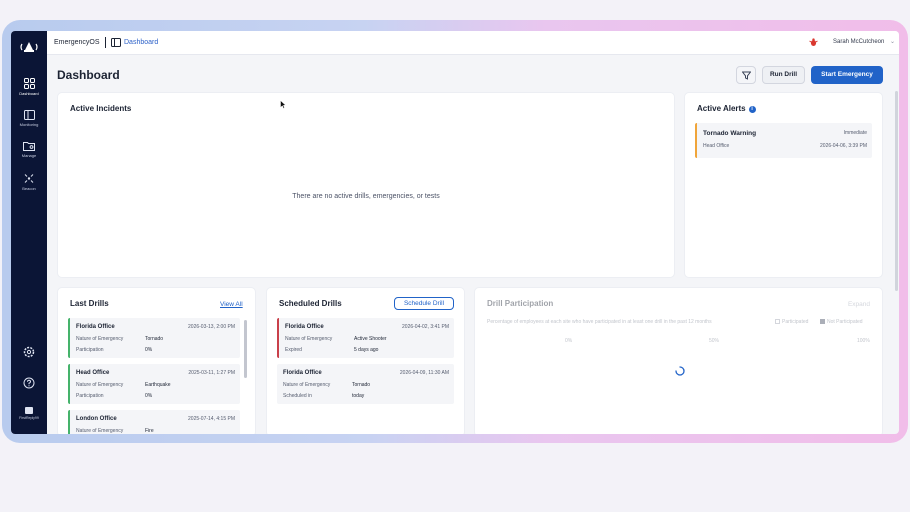 This screenshot has height=512, width=910. I want to click on sidebar-item-monitoring: Monitoring, so click(29, 118).